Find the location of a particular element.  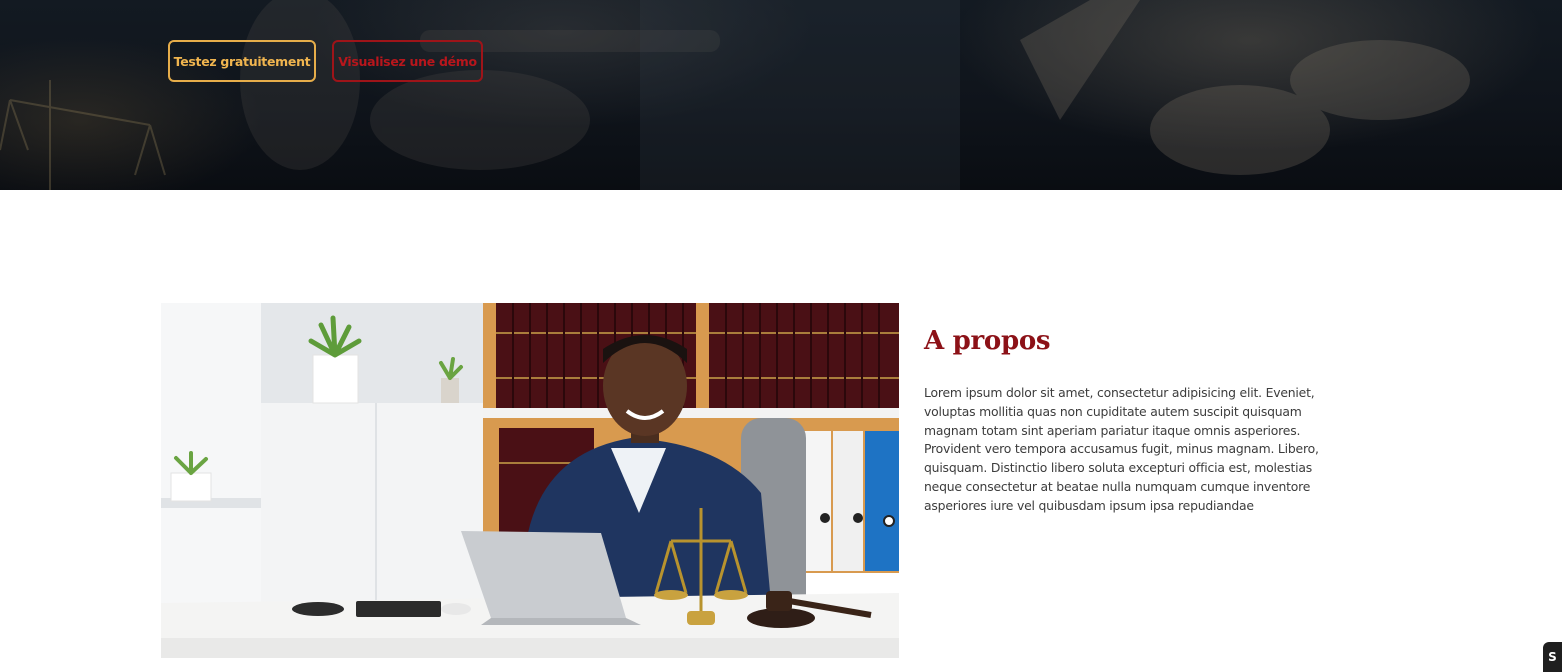

about-heading: A propos is located at coordinates (987, 341).